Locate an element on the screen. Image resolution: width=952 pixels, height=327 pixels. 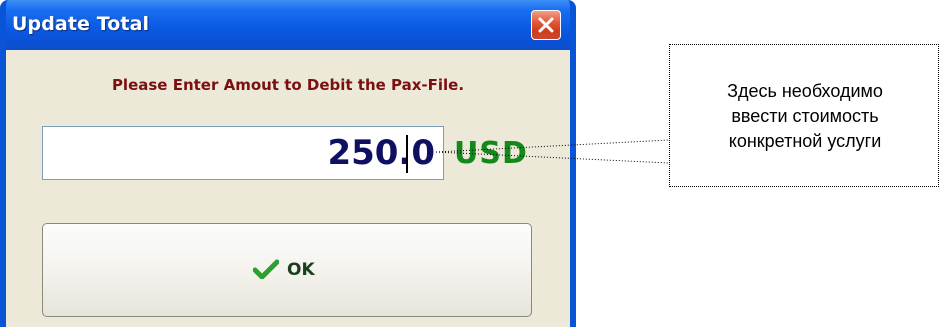
close-icon is located at coordinates (546, 25).